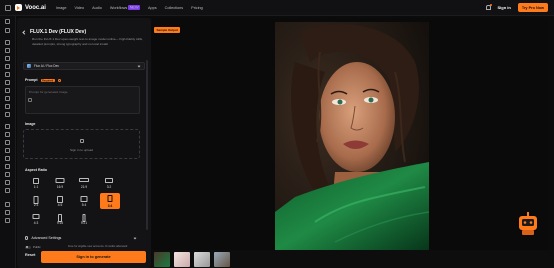 Image resolution: width=554 pixels, height=268 pixels. Describe the element at coordinates (84, 66) in the screenshot. I see `model-select: Flux AI / Flux Dev` at that location.